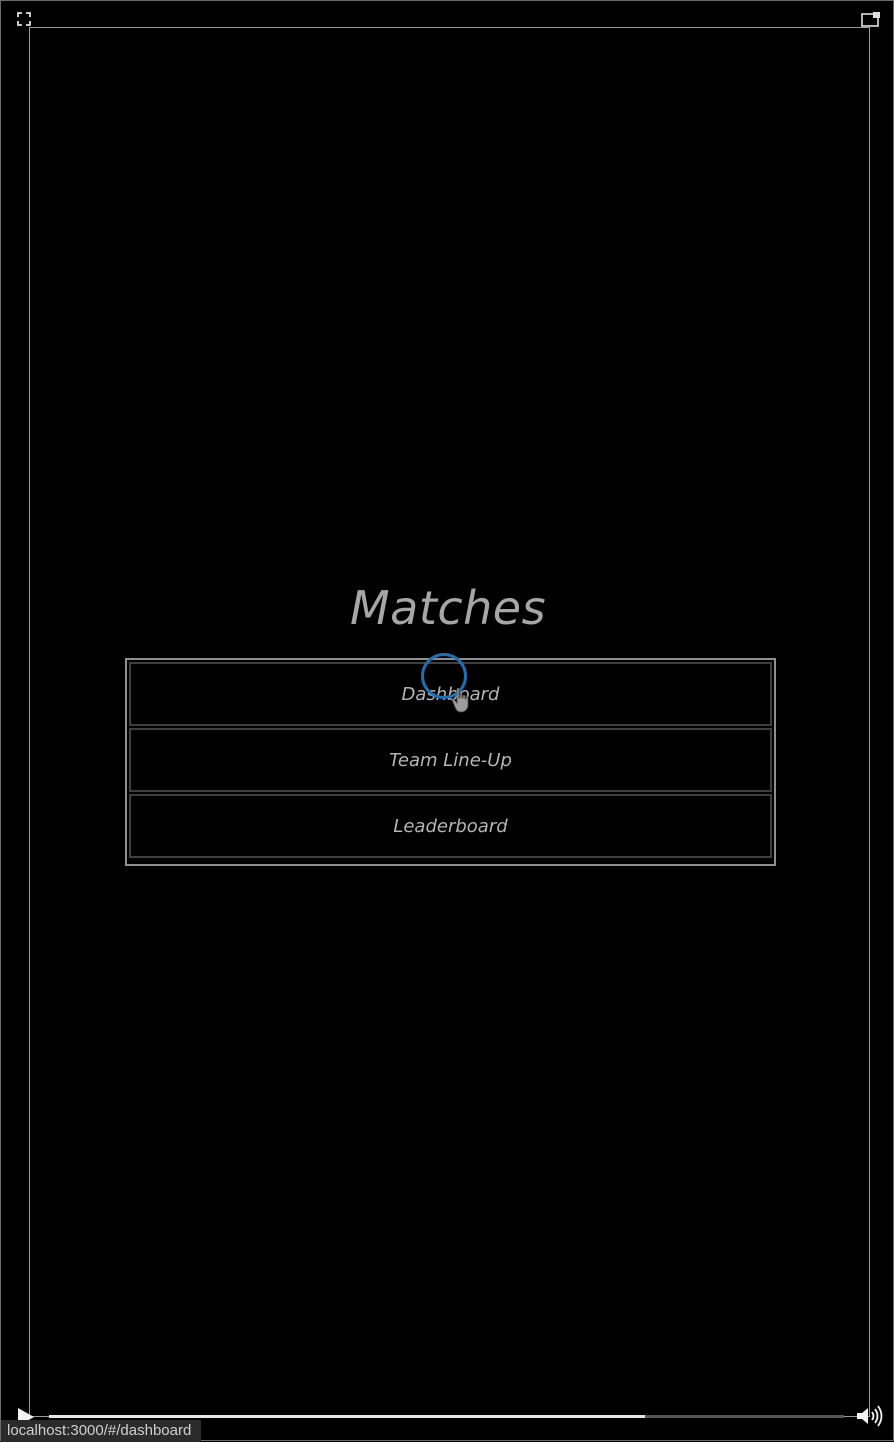  I want to click on status-bar-url: localhost:3000/#/dashboard, so click(101, 1431).